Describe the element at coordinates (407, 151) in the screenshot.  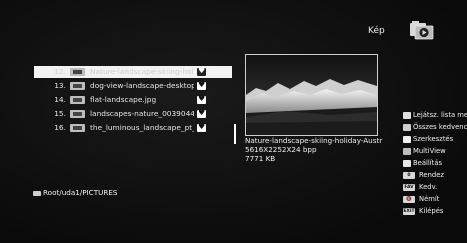
I see `blue-key-icon` at that location.